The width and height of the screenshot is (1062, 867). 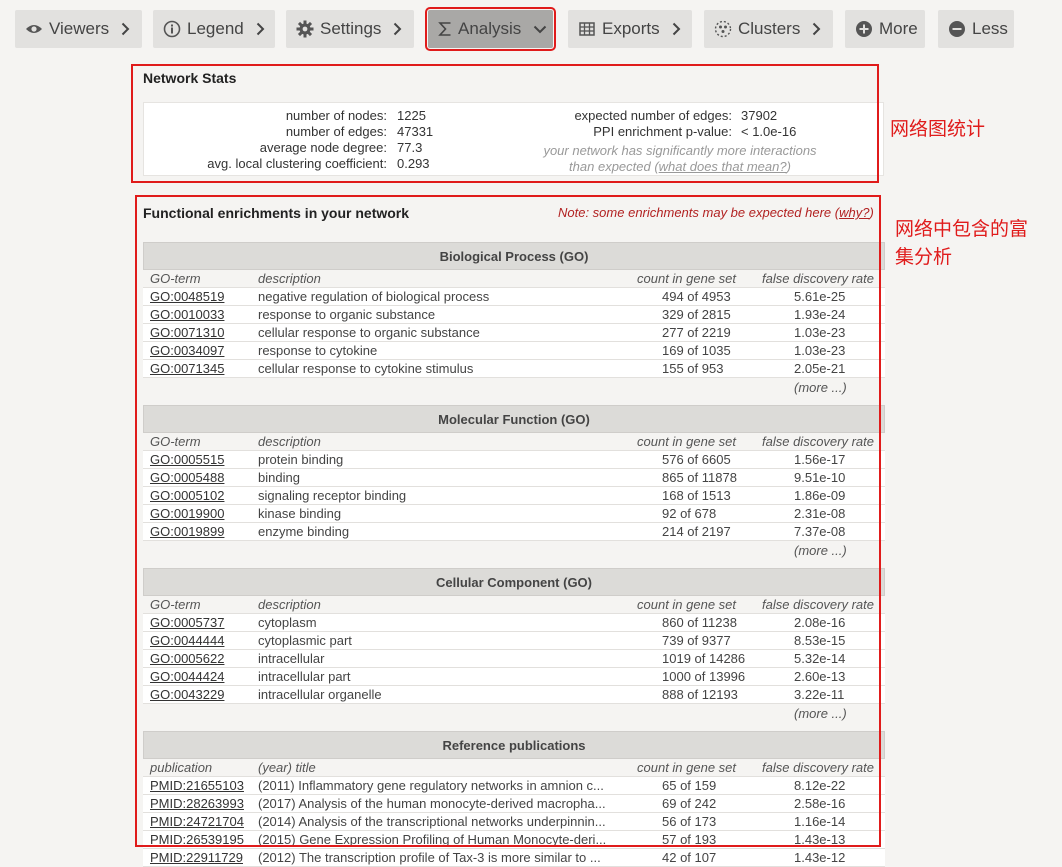 What do you see at coordinates (693, 368) in the screenshot?
I see `term-count: 155 of 953` at bounding box center [693, 368].